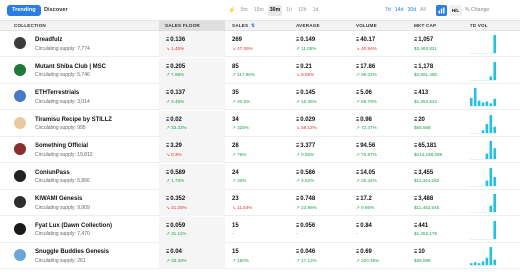 The image size is (520, 272). What do you see at coordinates (388, 10) in the screenshot?
I see `period-filter-7d: 7d` at bounding box center [388, 10].